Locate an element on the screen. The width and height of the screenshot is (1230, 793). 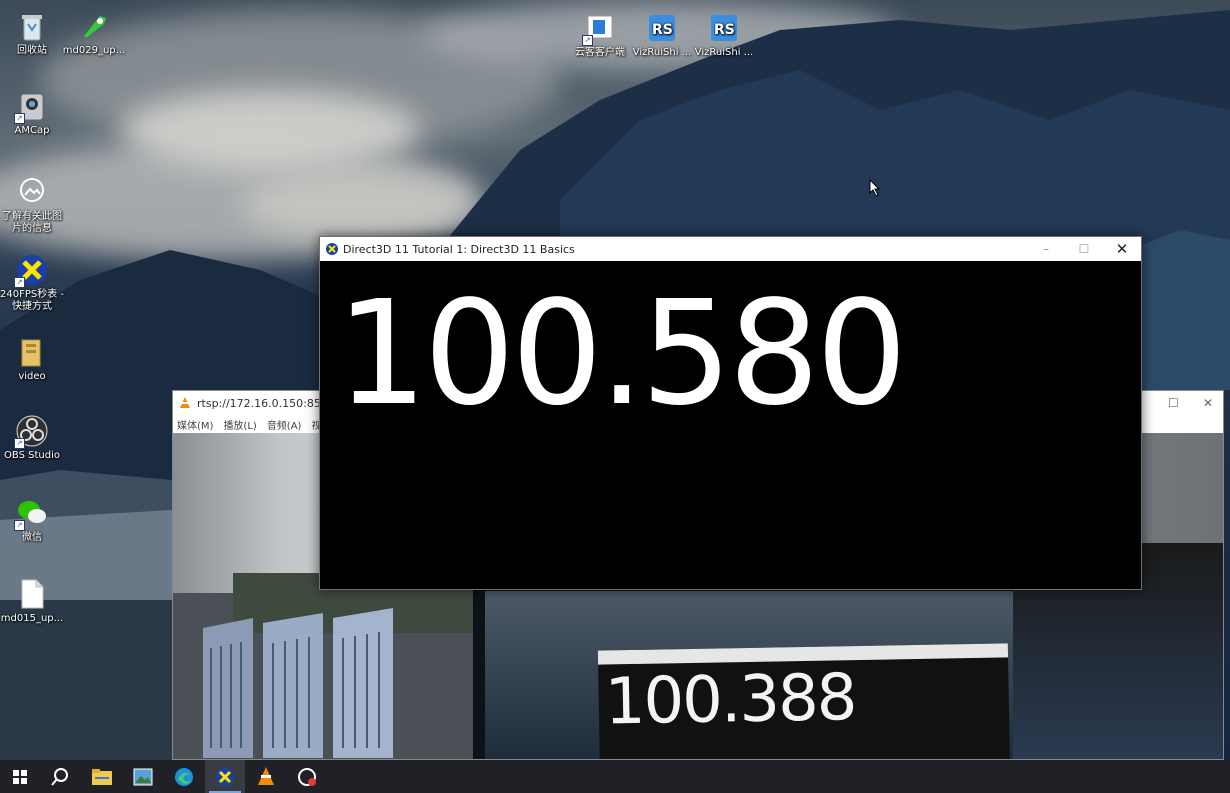
vlc-window-controls: ☐ ✕ is located at coordinates (1190, 403).